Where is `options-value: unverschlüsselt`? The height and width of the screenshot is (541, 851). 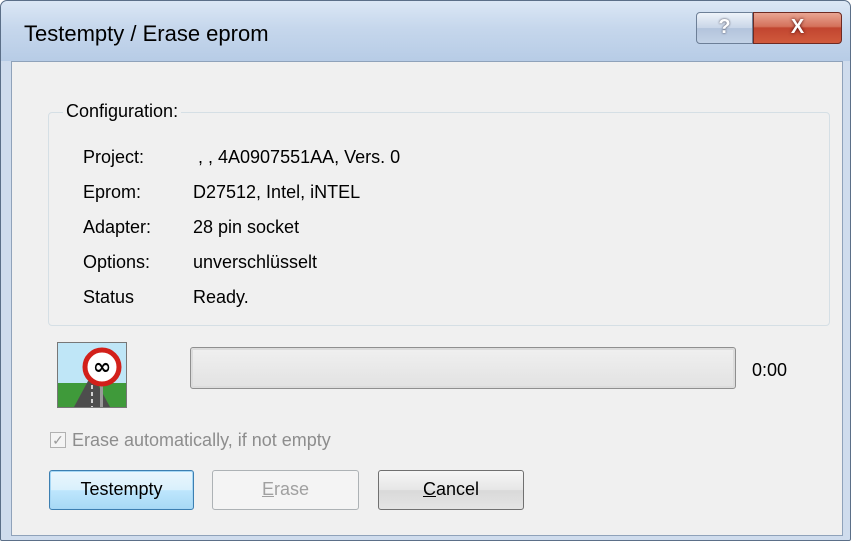
options-value: unverschlüsselt is located at coordinates (255, 262).